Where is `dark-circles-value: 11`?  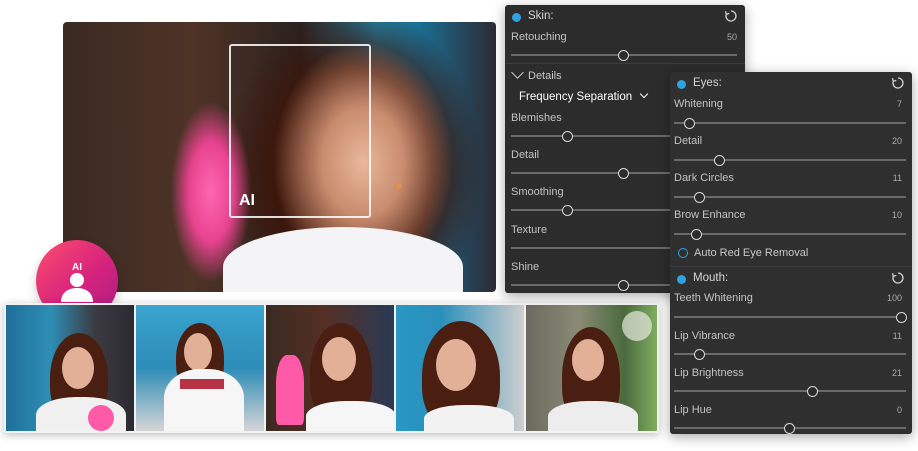 dark-circles-value: 11 is located at coordinates (897, 178).